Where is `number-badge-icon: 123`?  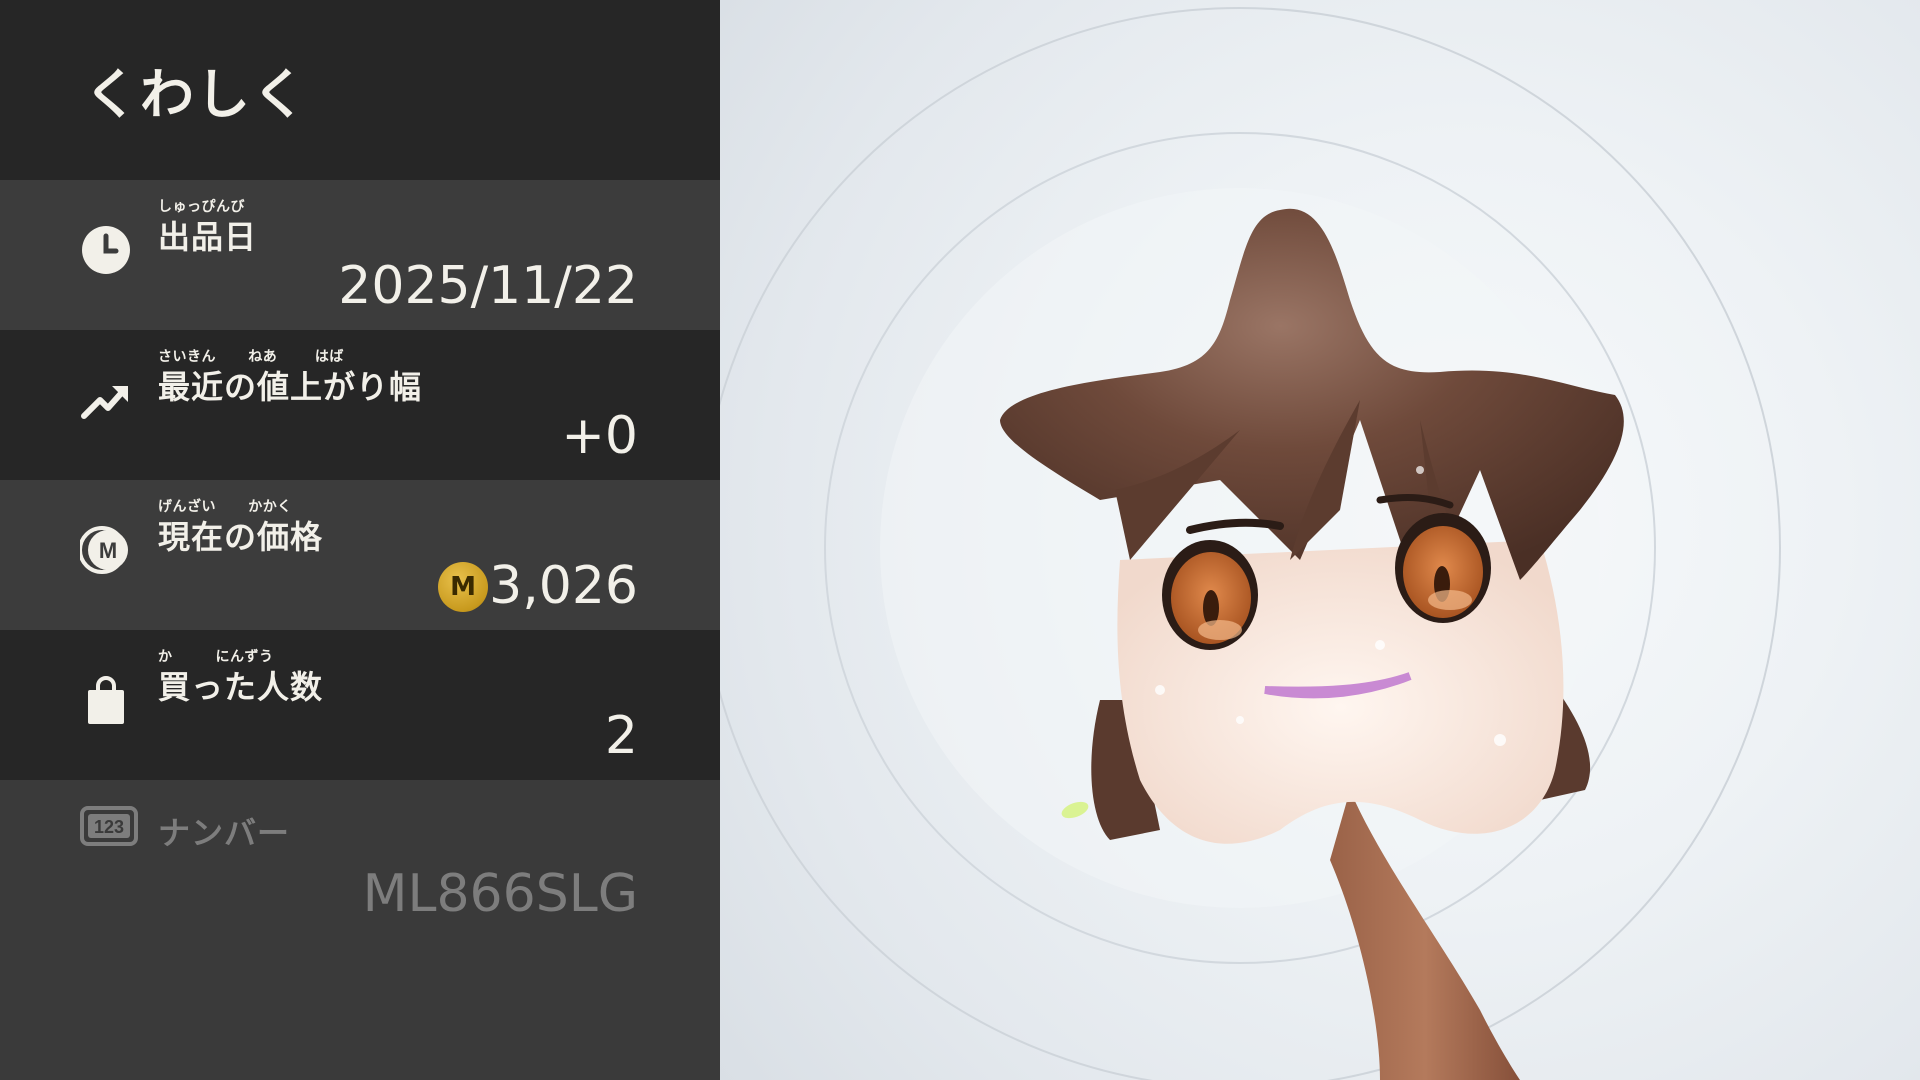 number-badge-icon: 123 is located at coordinates (109, 826).